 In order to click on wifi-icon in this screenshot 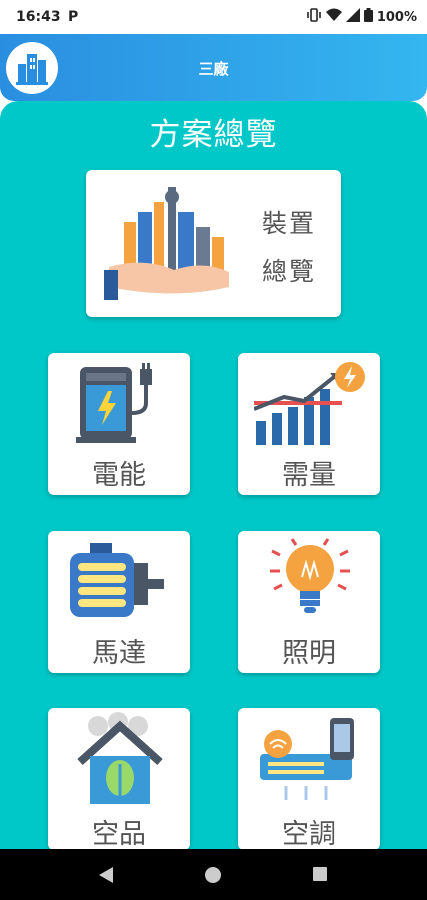, I will do `click(333, 17)`.